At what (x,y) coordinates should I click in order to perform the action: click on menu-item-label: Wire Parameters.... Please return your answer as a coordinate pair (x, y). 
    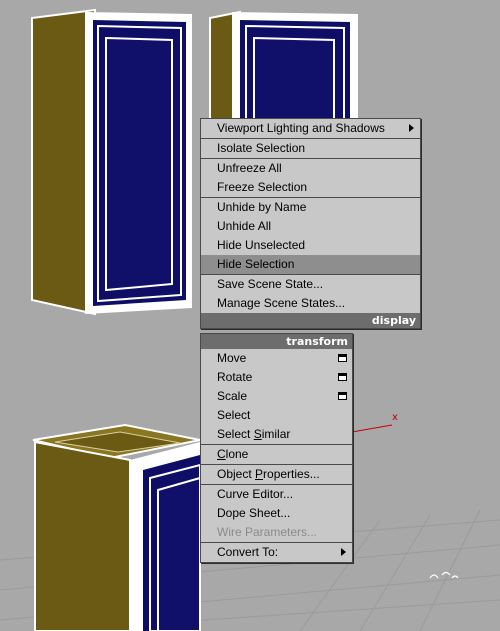
    Looking at the image, I should click on (267, 532).